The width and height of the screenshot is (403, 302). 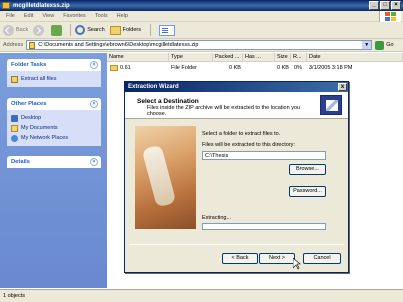 What do you see at coordinates (8, 30) in the screenshot?
I see `back-arrow-icon` at bounding box center [8, 30].